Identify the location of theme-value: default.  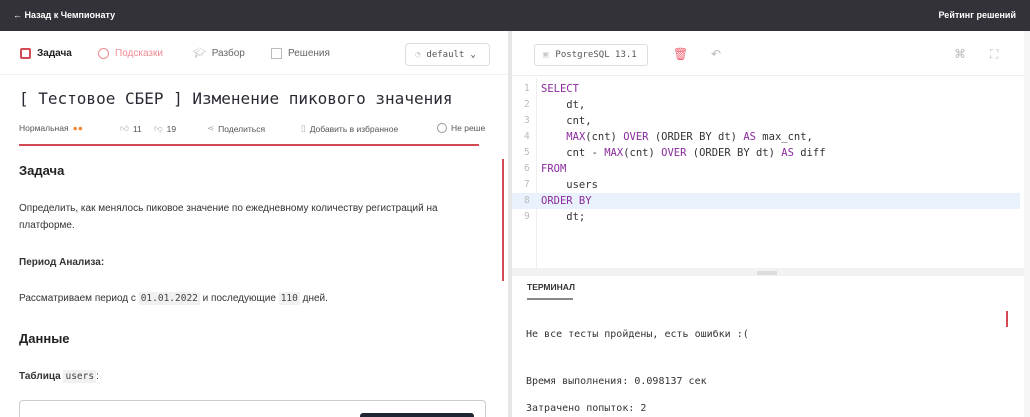
(445, 54).